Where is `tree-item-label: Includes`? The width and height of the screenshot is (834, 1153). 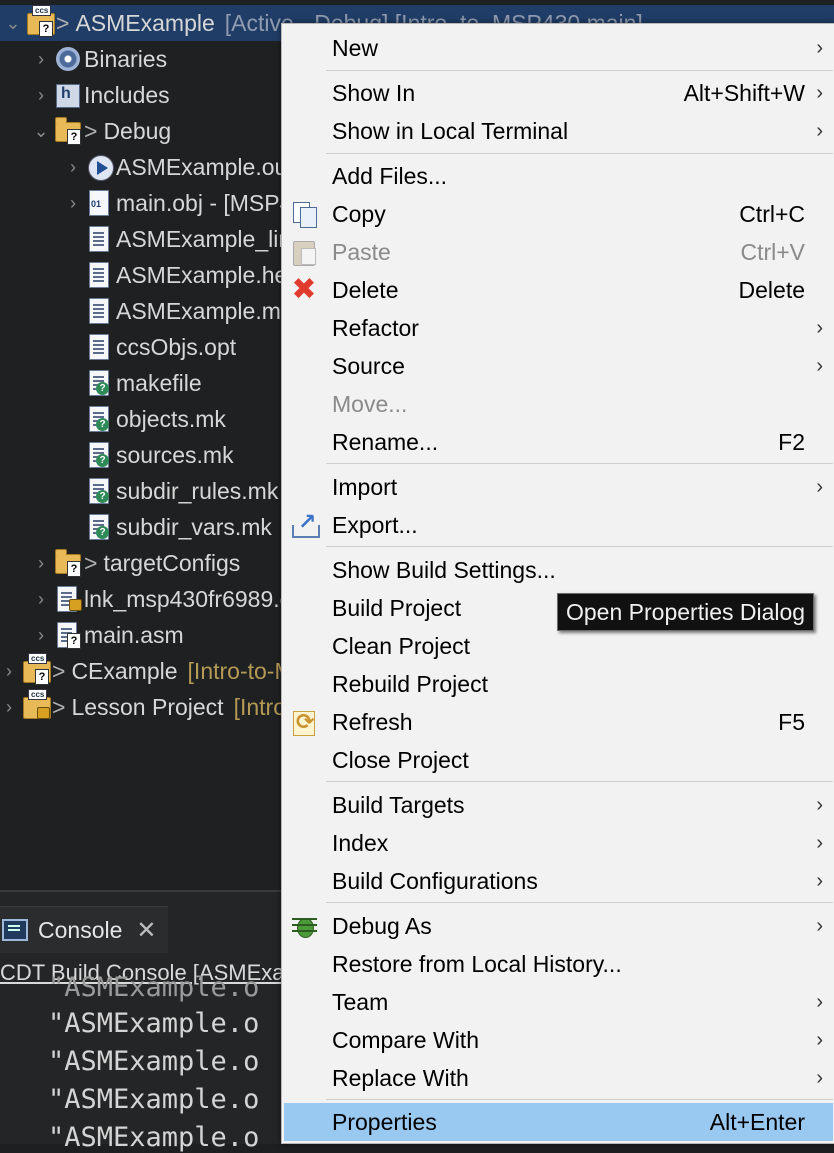
tree-item-label: Includes is located at coordinates (127, 94).